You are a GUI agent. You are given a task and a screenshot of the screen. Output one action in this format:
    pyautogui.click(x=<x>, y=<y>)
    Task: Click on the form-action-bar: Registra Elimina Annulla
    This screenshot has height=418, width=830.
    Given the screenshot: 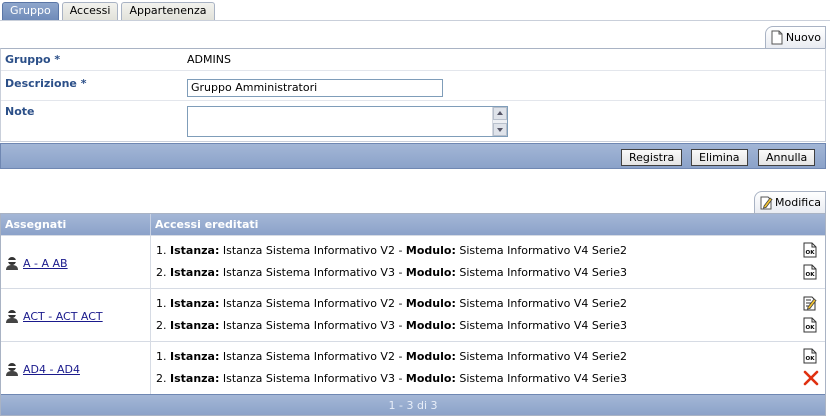 What is the action you would take?
    pyautogui.click(x=413, y=156)
    